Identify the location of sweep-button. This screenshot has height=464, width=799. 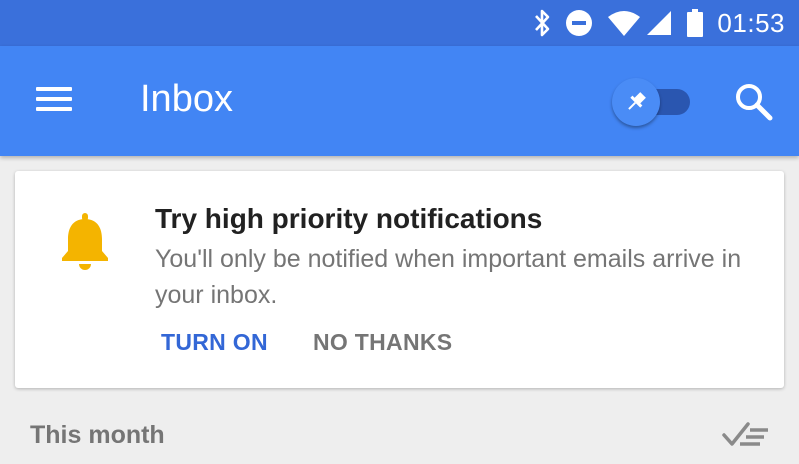
(746, 435).